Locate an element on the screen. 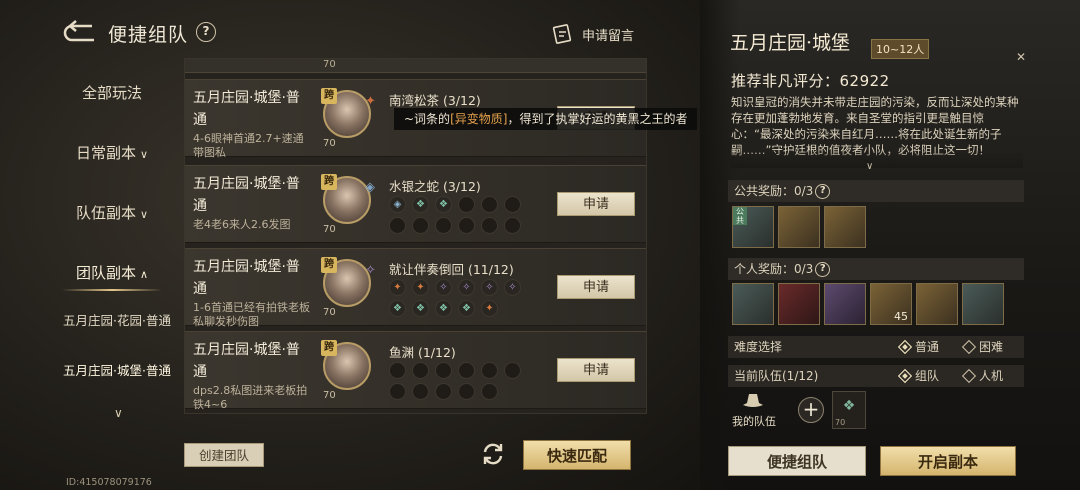 Image resolution: width=1080 pixels, height=490 pixels. my-team-label: 我的队伍 is located at coordinates (754, 421).